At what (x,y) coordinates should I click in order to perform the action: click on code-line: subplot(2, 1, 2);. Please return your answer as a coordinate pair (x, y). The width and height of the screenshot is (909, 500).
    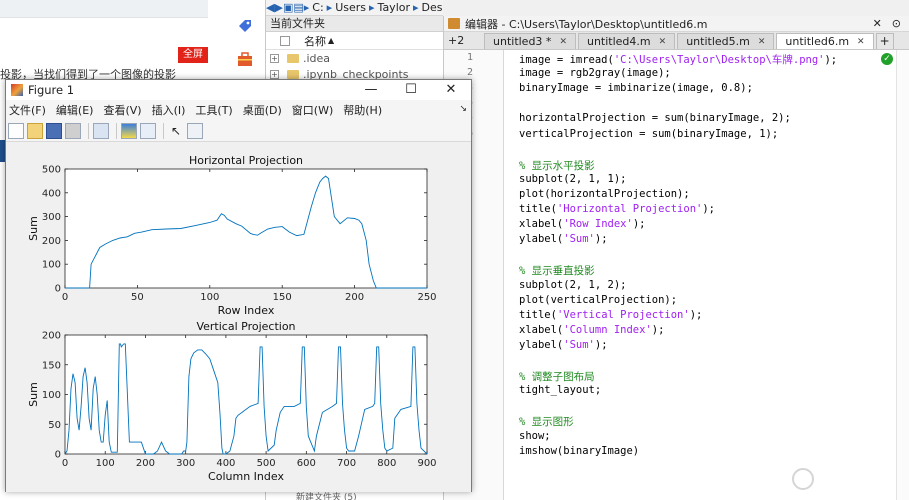
    Looking at the image, I should click on (572, 286).